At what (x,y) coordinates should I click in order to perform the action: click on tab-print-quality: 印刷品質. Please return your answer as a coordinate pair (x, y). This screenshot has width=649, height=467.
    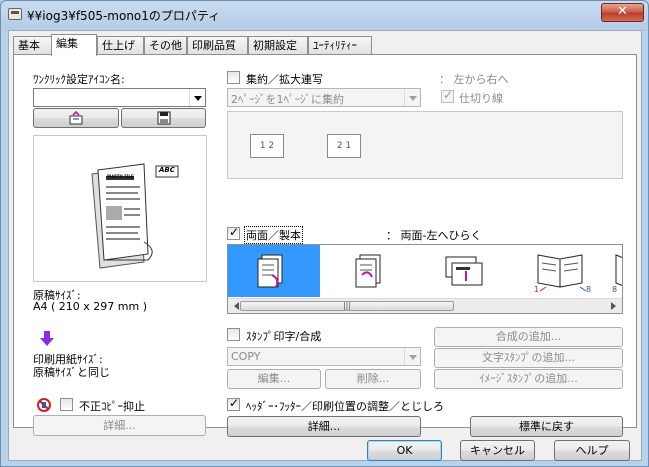
    Looking at the image, I should click on (217, 45).